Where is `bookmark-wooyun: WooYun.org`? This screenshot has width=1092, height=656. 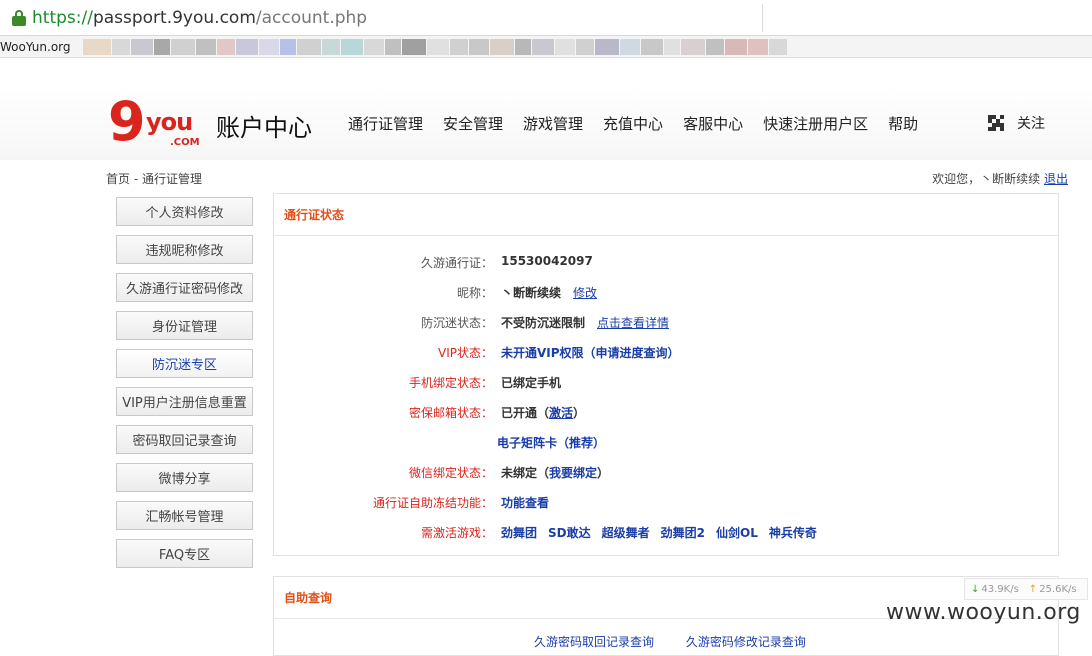 bookmark-wooyun: WooYun.org is located at coordinates (35, 47).